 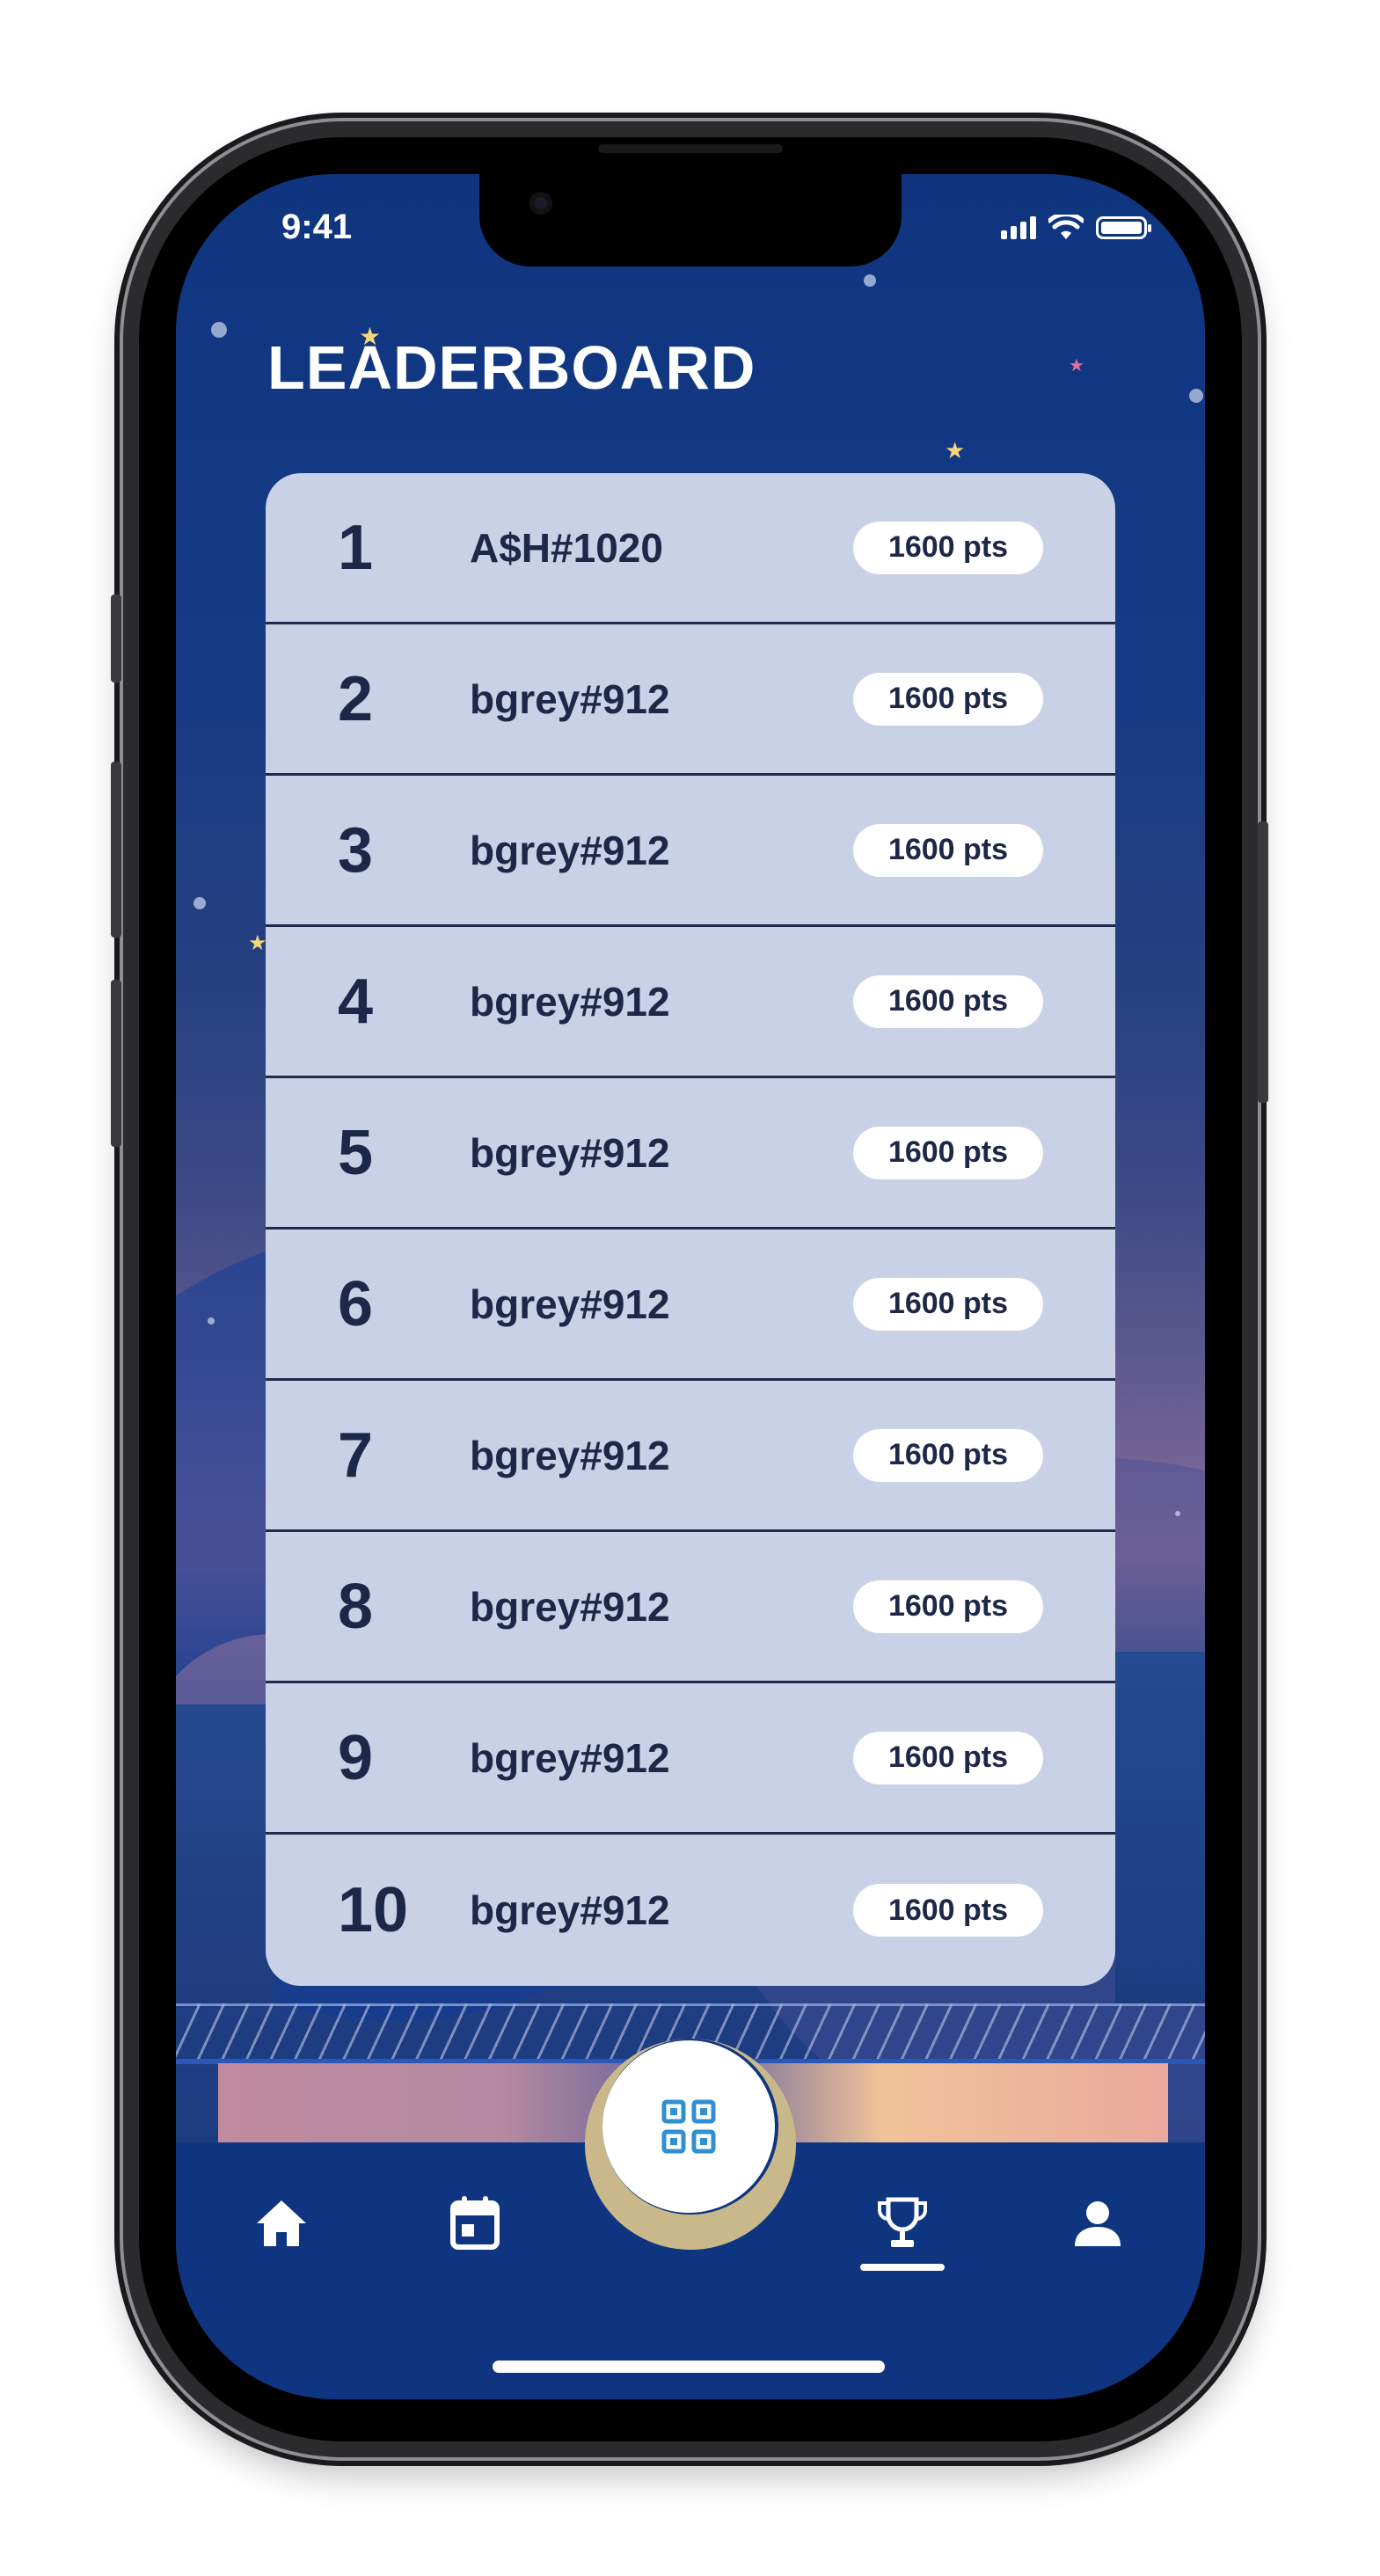 I want to click on leaderboard-row: 10 bgrey#912 1600 pts, so click(x=690, y=1910).